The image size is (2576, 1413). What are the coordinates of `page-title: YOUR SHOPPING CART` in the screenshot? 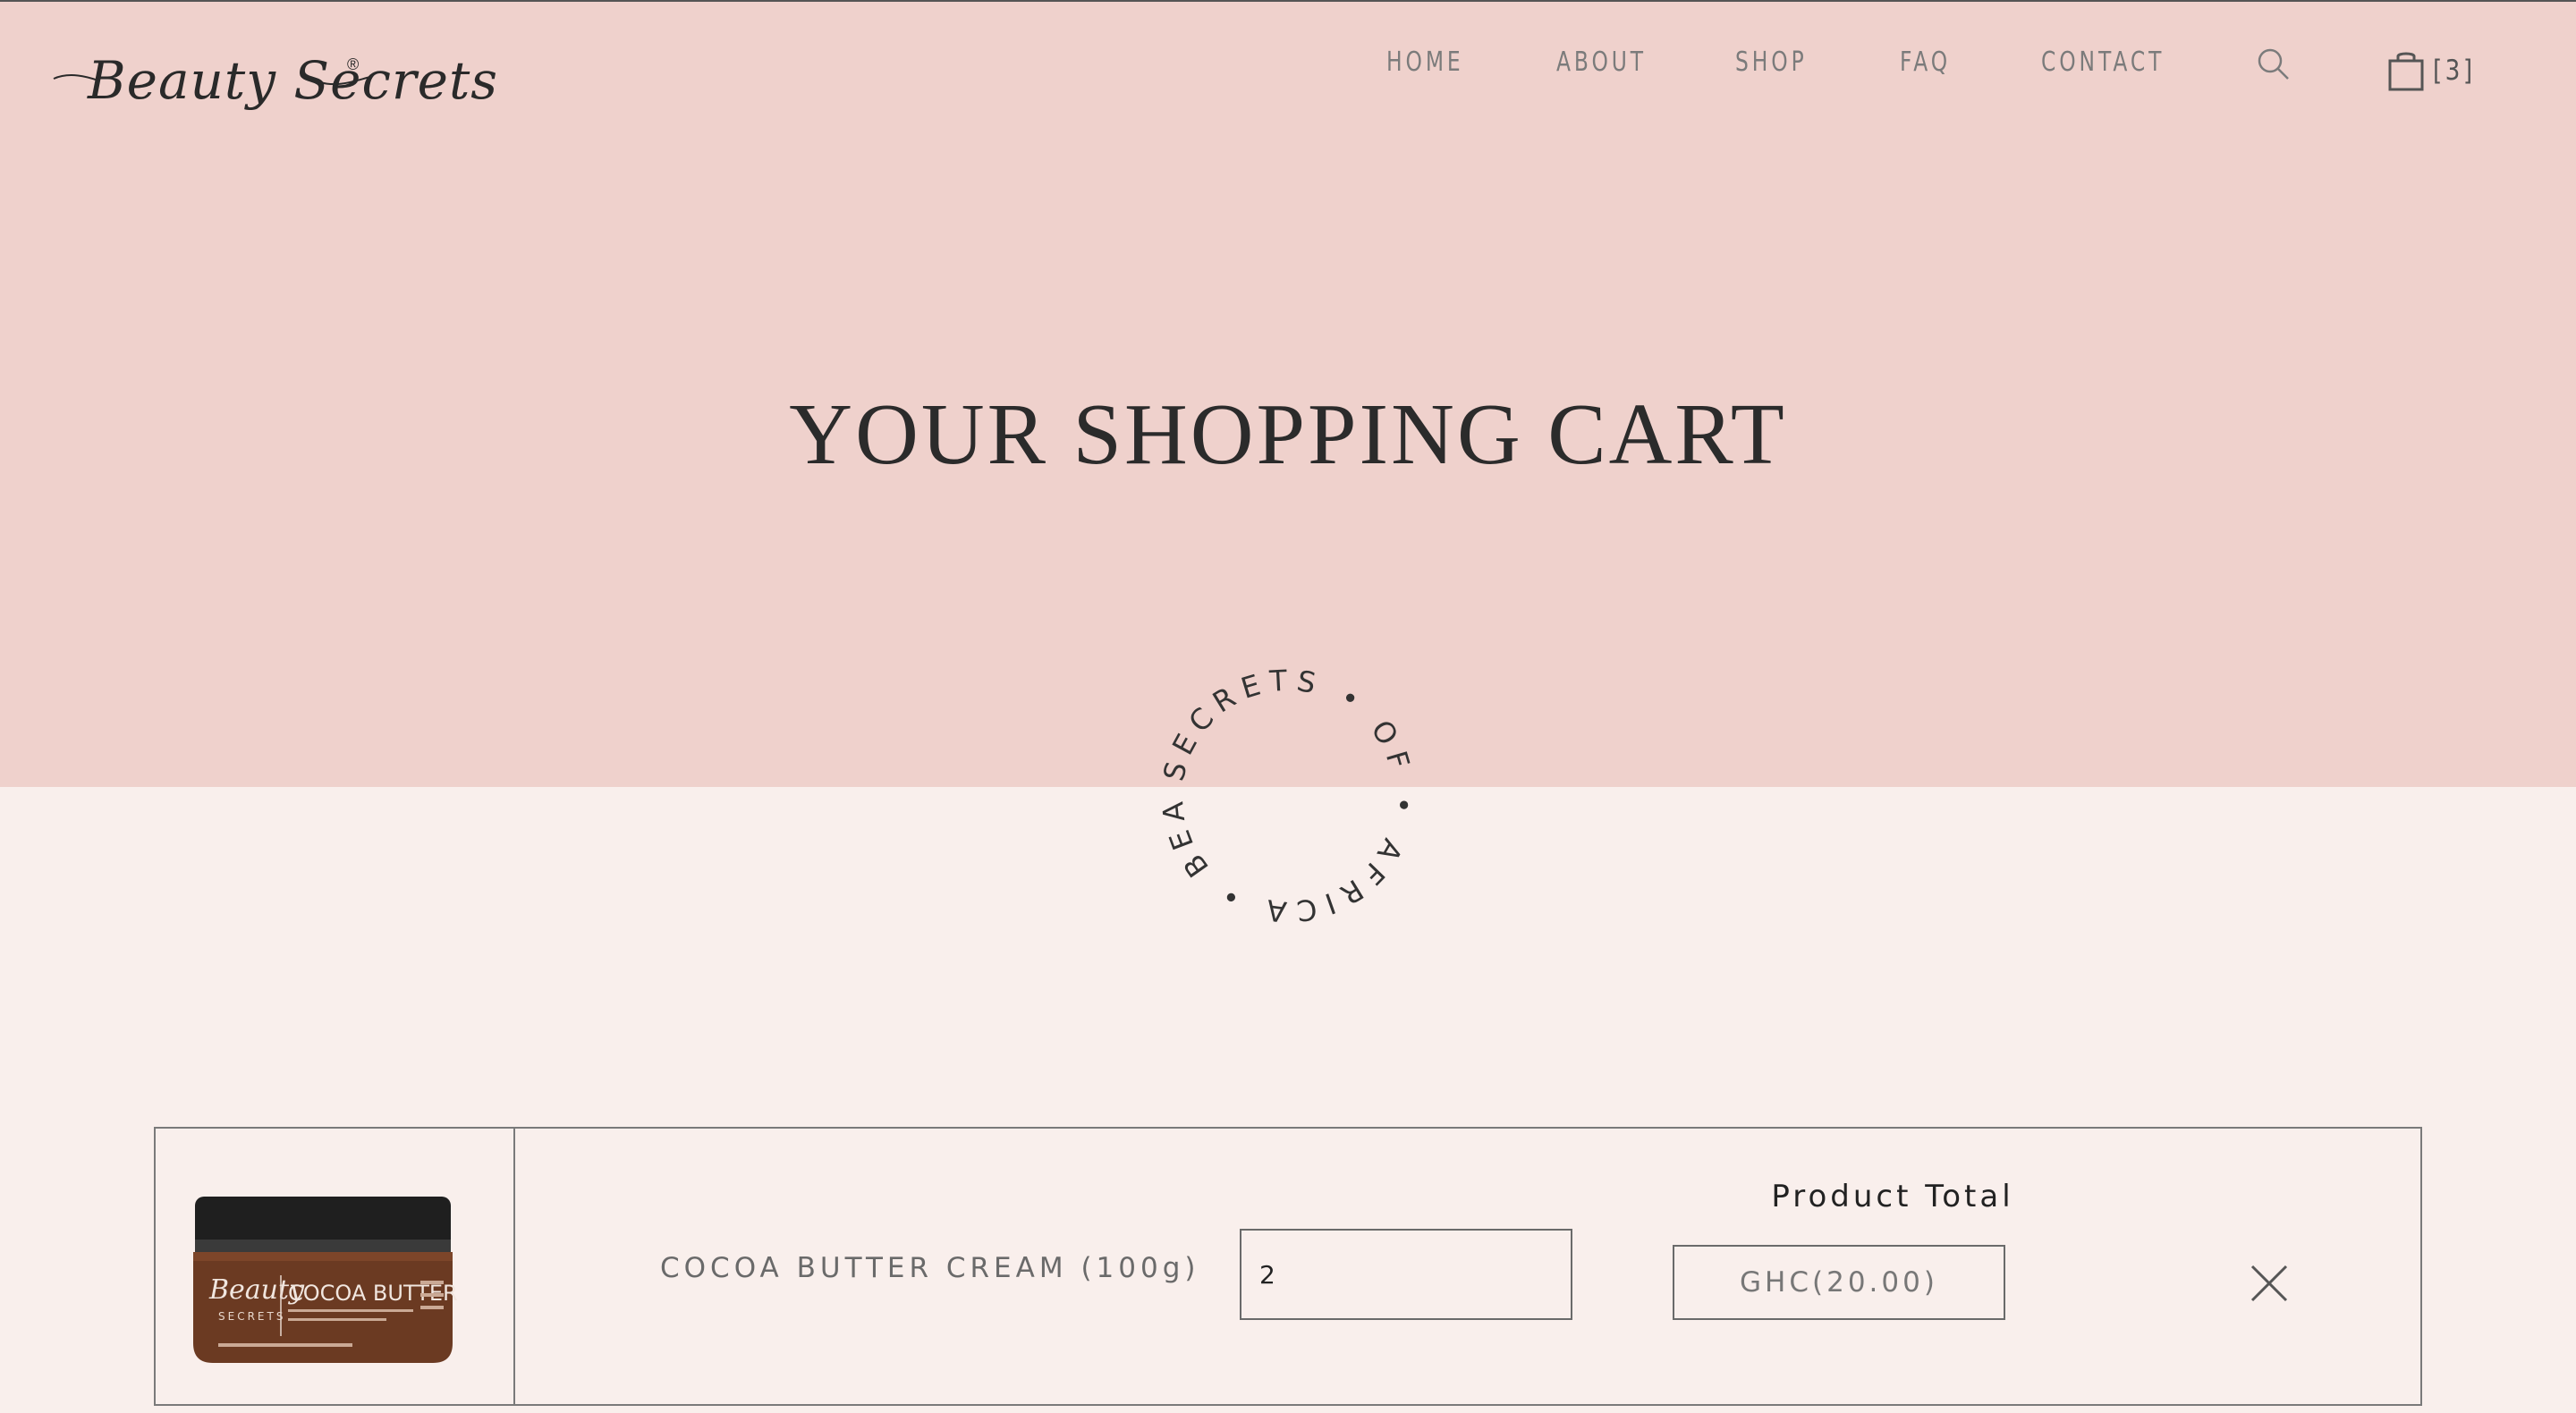 It's located at (1288, 434).